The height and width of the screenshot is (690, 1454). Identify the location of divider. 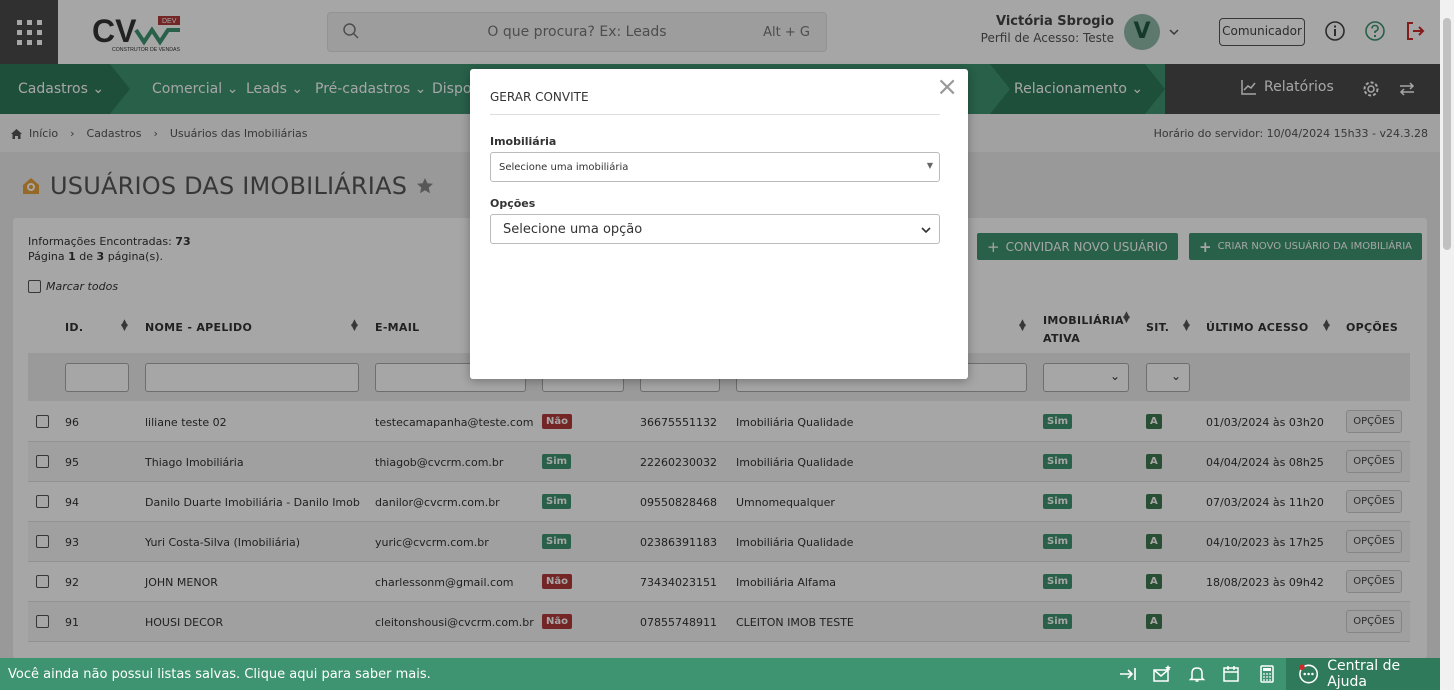
(715, 114).